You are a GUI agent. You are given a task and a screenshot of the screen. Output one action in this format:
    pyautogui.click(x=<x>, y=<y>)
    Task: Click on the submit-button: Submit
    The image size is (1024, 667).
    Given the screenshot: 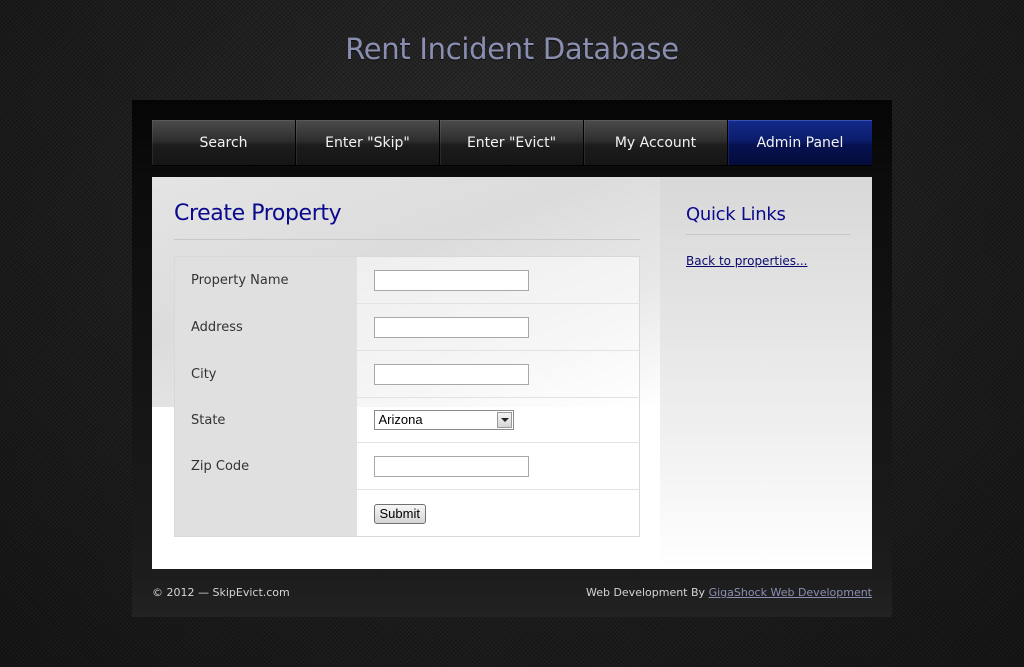 What is the action you would take?
    pyautogui.click(x=399, y=513)
    